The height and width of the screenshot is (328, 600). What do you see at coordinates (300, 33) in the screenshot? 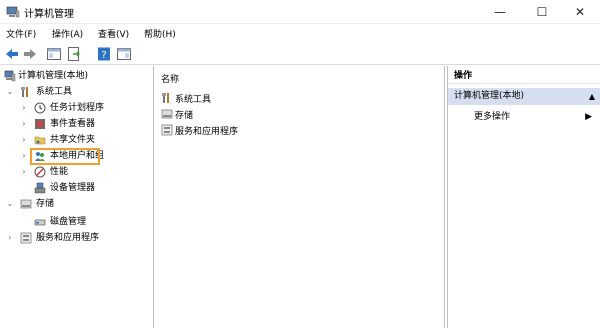
I see `menu-bar: 文件(F) 操作(A) 查看(V) 帮助(H)` at bounding box center [300, 33].